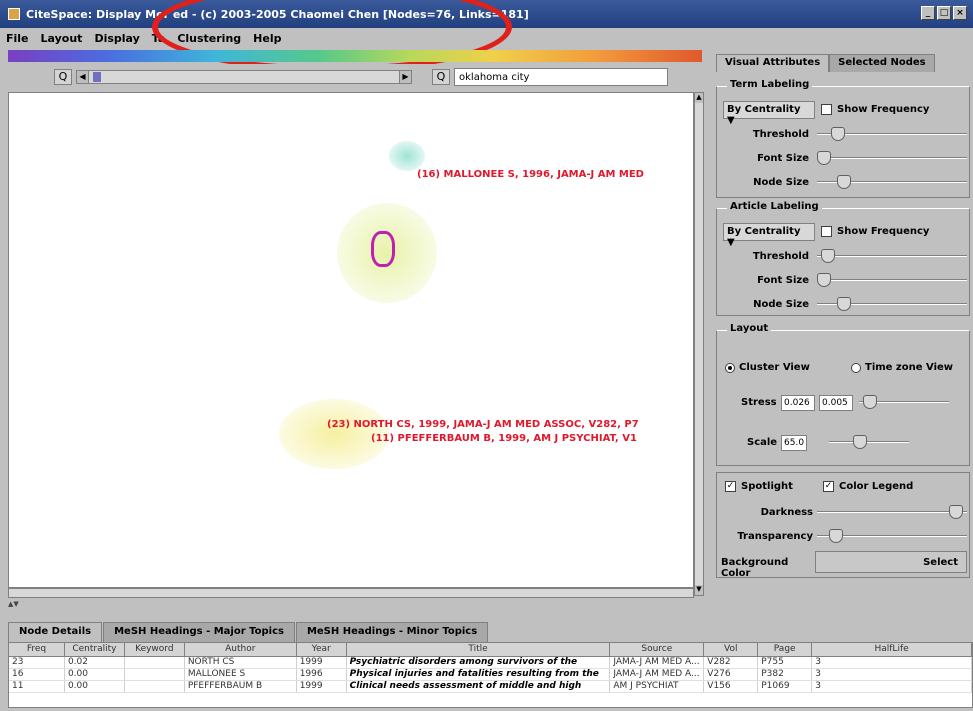  I want to click on cell: V282, so click(731, 662).